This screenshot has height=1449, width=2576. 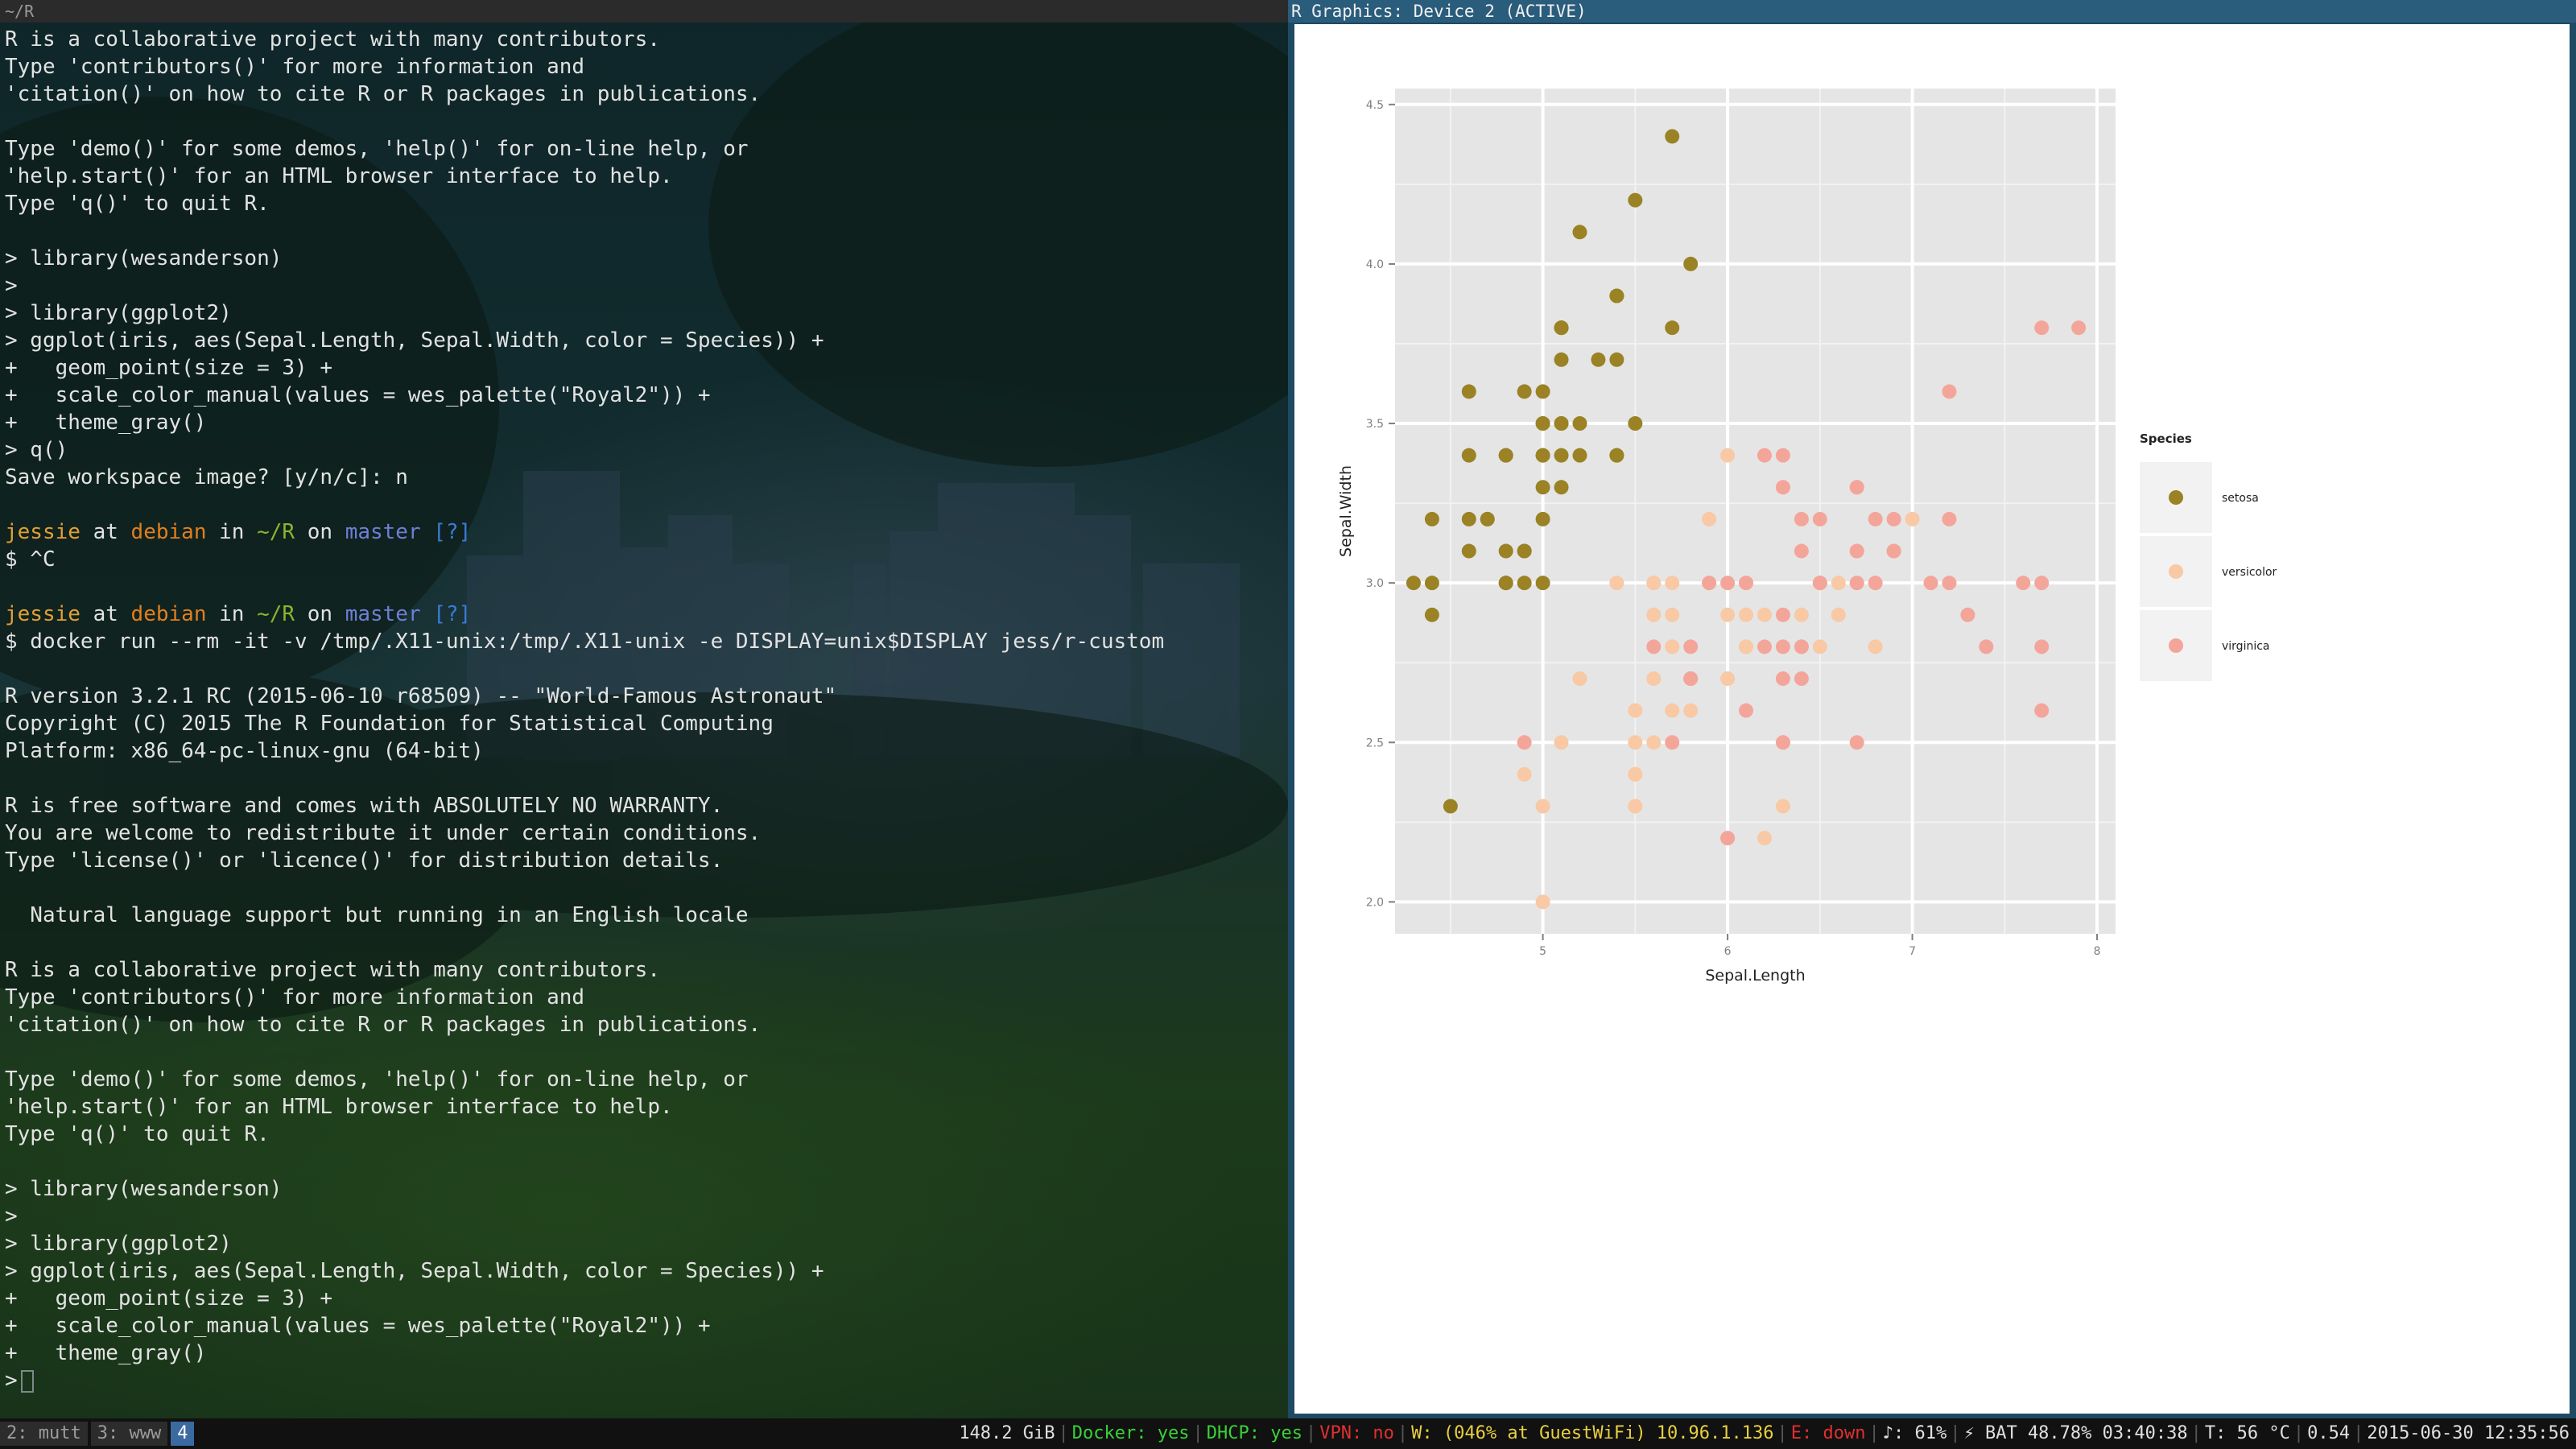 What do you see at coordinates (144, 258) in the screenshot?
I see `terminal-text-segment: > library(wesanderson)` at bounding box center [144, 258].